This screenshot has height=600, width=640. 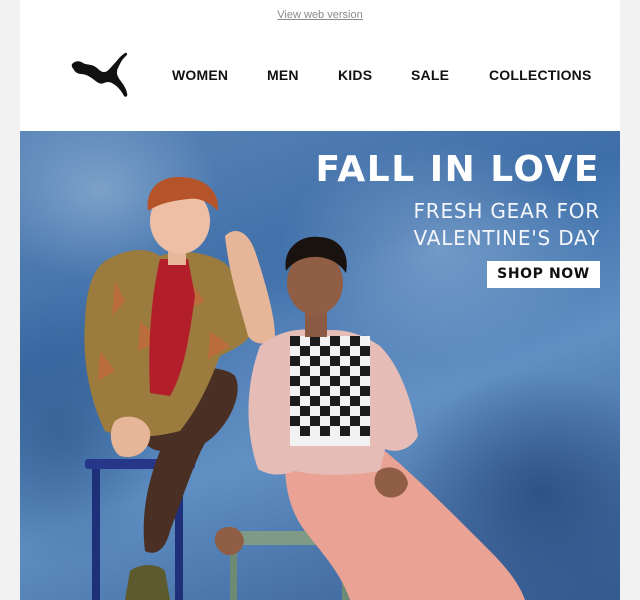 What do you see at coordinates (430, 75) in the screenshot?
I see `nav-item-sale: SALE` at bounding box center [430, 75].